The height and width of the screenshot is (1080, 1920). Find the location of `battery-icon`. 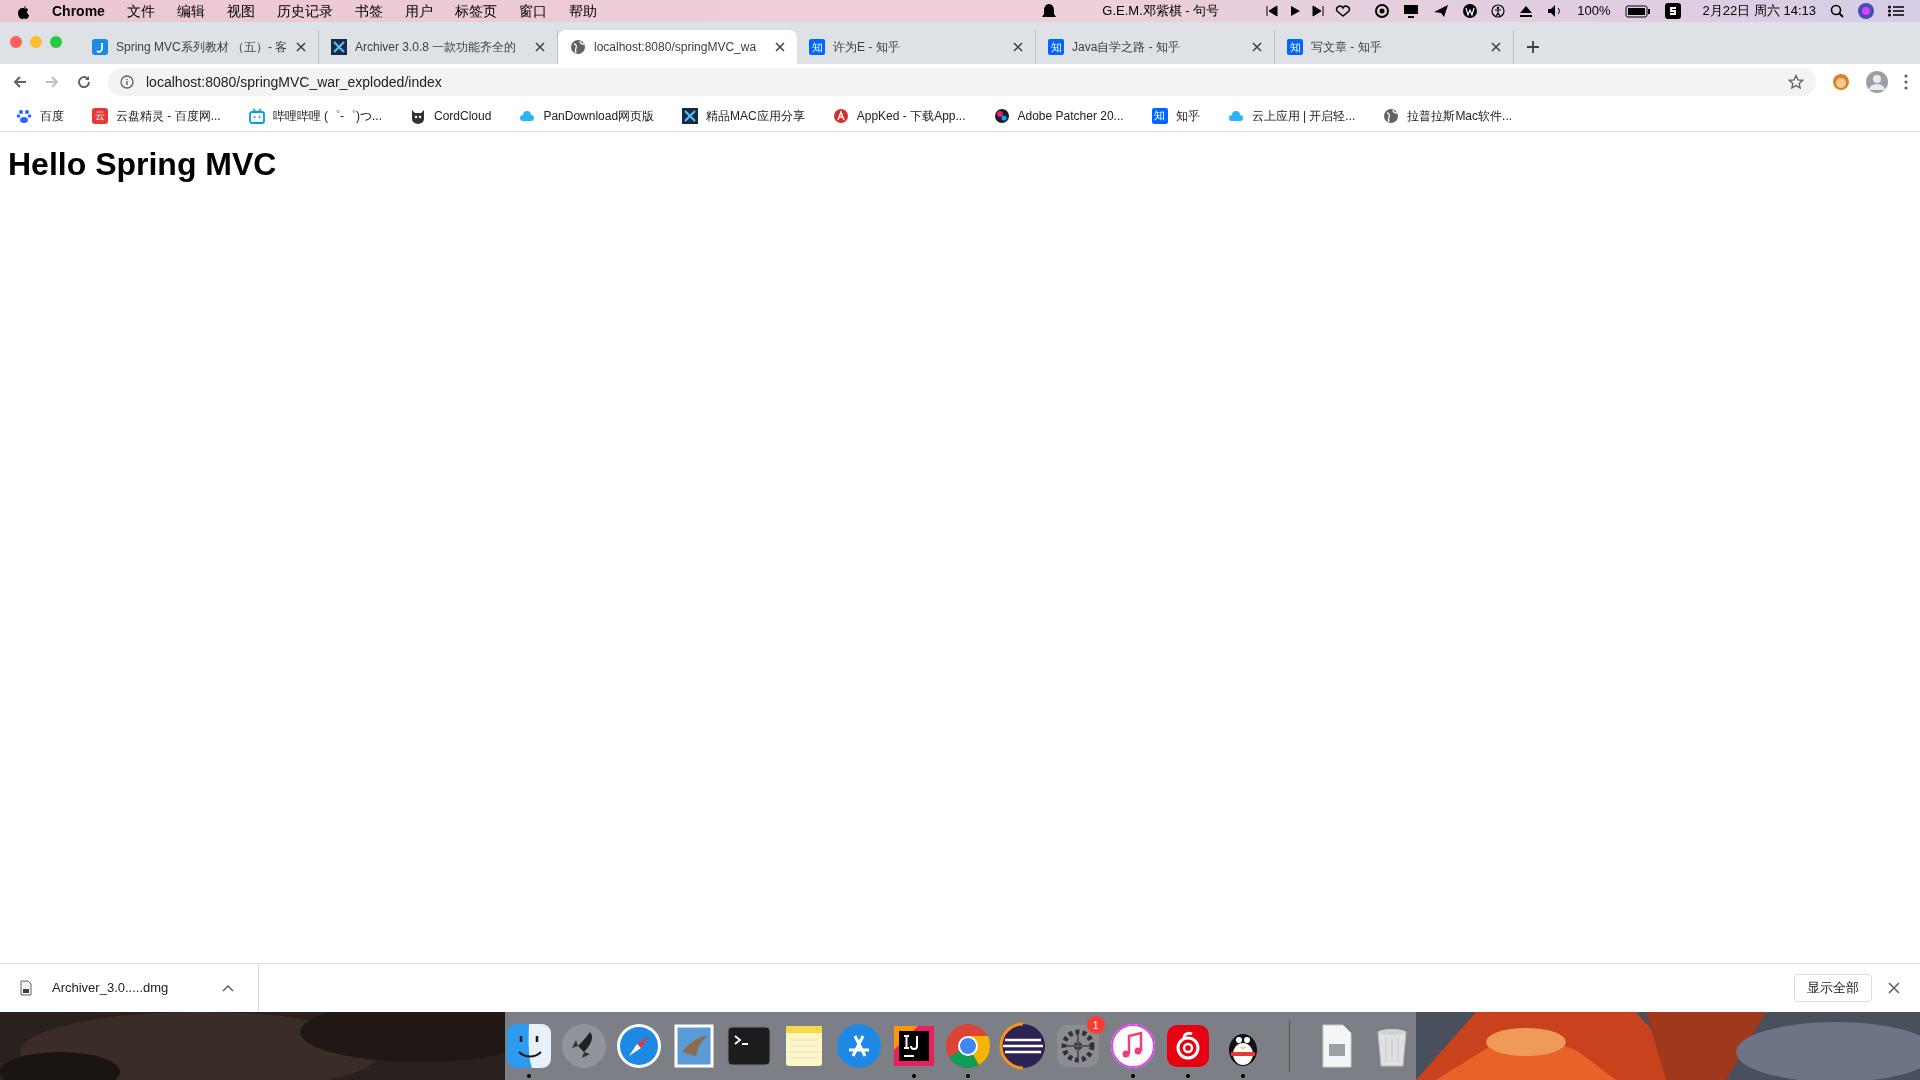

battery-icon is located at coordinates (1637, 11).